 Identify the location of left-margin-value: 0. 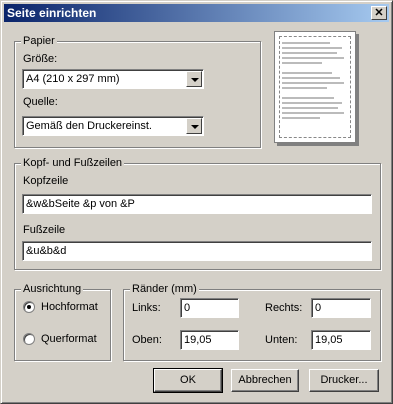
(187, 308).